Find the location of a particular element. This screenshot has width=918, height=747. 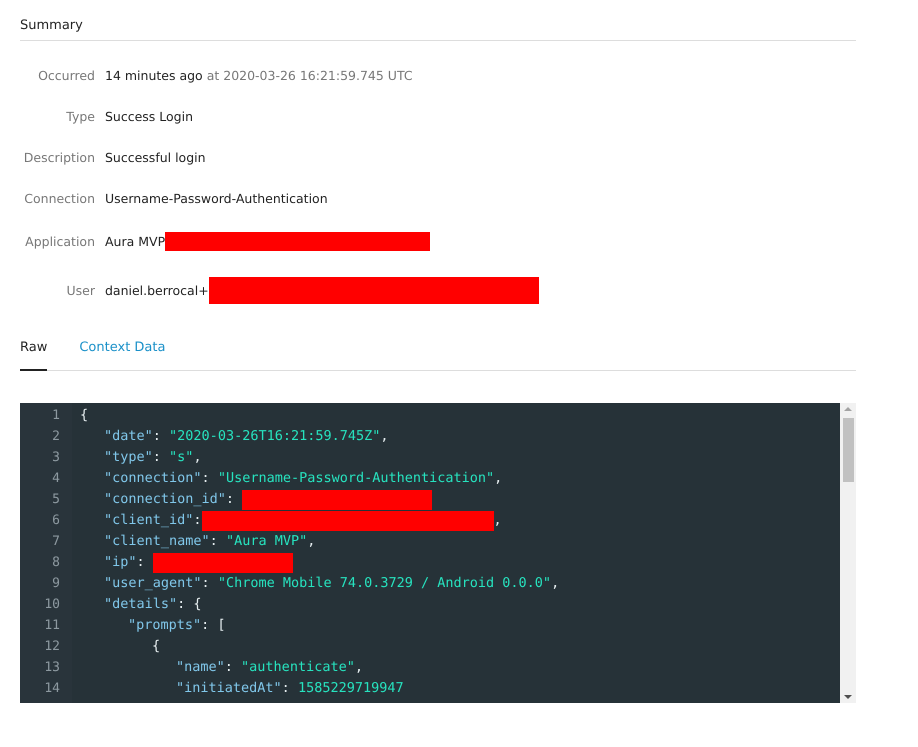

line-number: 3 is located at coordinates (56, 458).